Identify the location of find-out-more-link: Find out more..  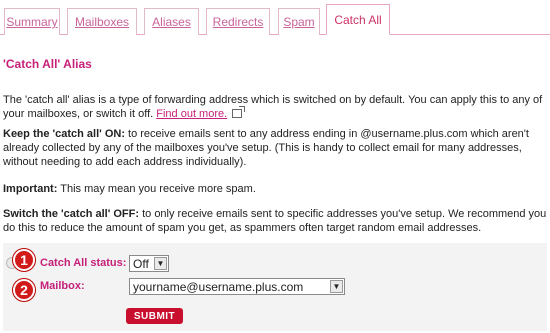
(191, 114).